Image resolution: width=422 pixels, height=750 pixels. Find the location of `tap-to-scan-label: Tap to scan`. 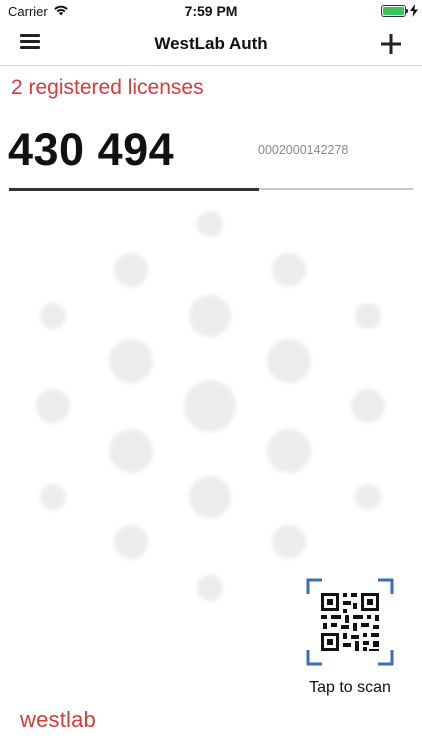

tap-to-scan-label: Tap to scan is located at coordinates (350, 687).